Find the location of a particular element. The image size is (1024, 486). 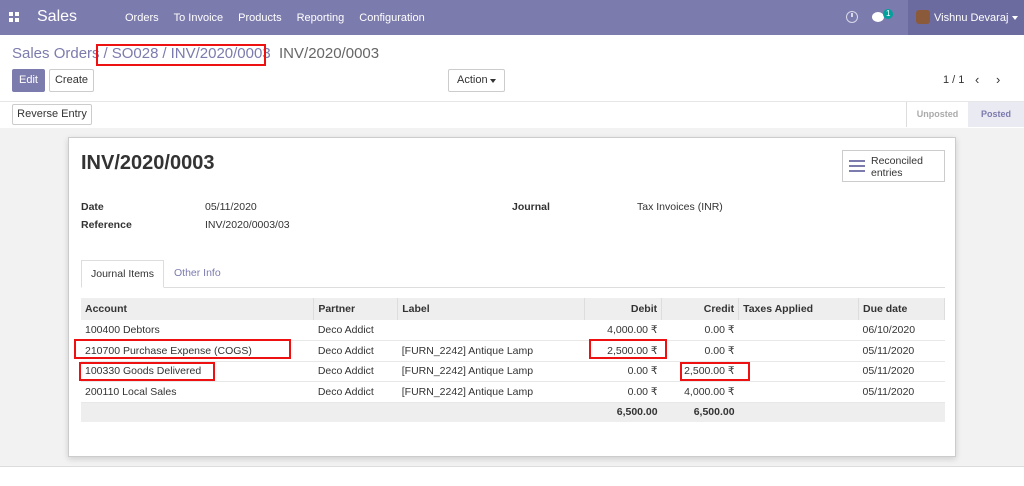

notebook-tabs: Journal Items Other Info is located at coordinates (513, 274).